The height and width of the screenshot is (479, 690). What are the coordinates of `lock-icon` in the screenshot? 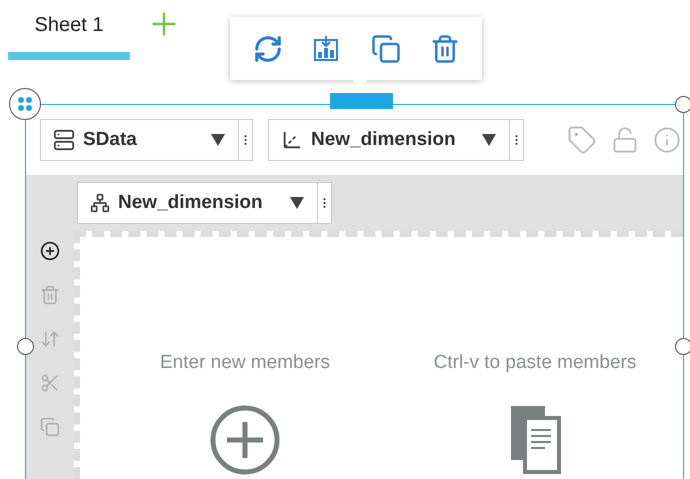 It's located at (625, 140).